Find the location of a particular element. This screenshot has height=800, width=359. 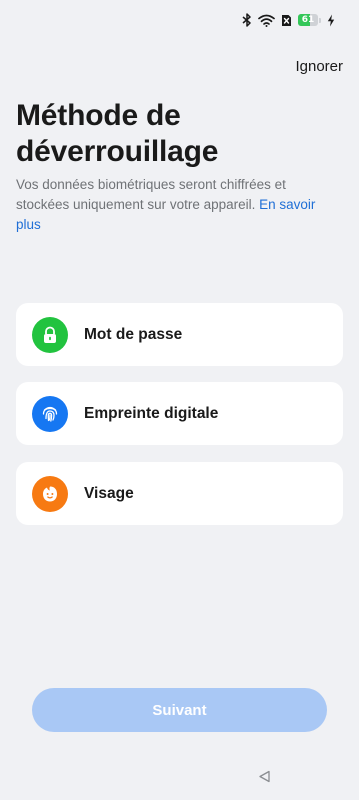

page-title: Méthode de déverrouillage is located at coordinates (117, 133).